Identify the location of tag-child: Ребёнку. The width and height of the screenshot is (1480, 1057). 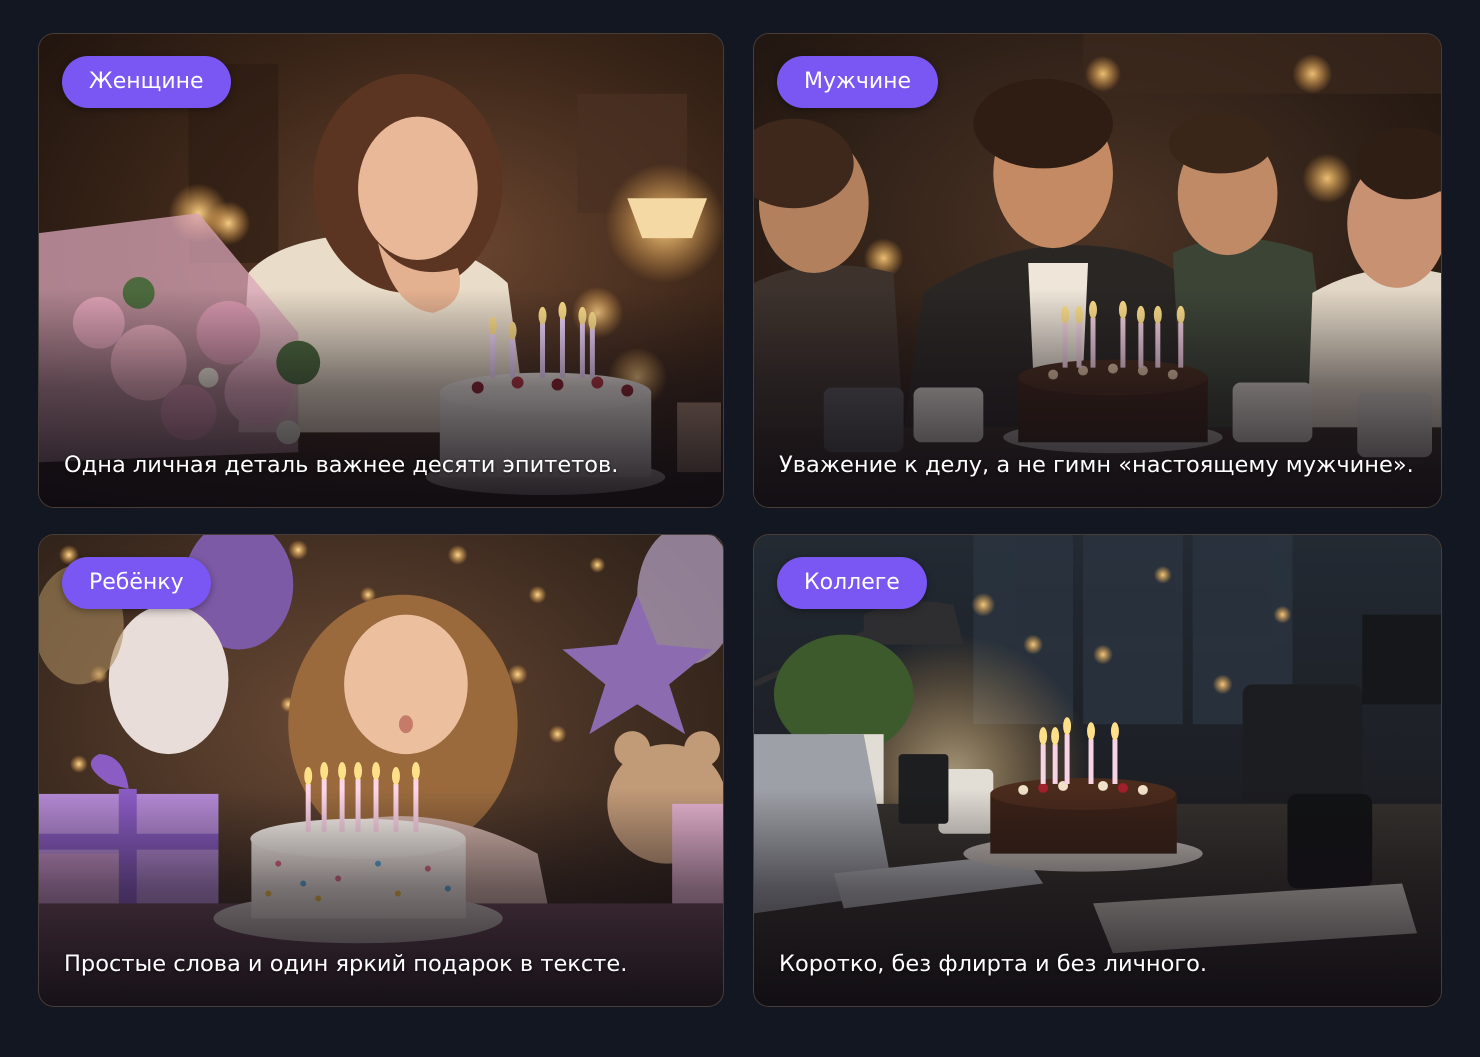
(136, 583).